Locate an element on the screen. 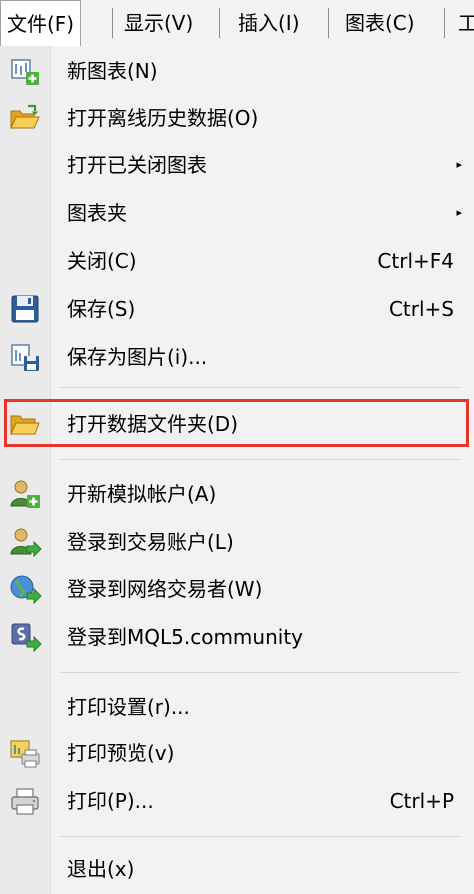  print-preview-icon is located at coordinates (25, 754).